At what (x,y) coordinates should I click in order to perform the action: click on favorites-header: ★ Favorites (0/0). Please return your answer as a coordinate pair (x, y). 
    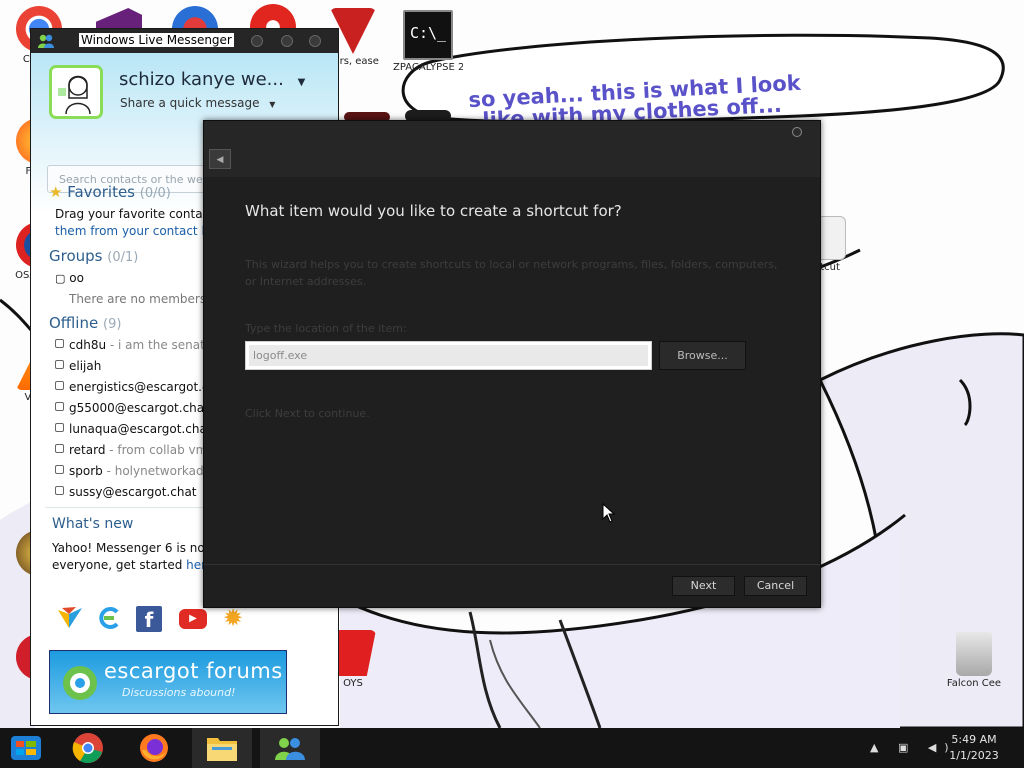
    Looking at the image, I should click on (110, 192).